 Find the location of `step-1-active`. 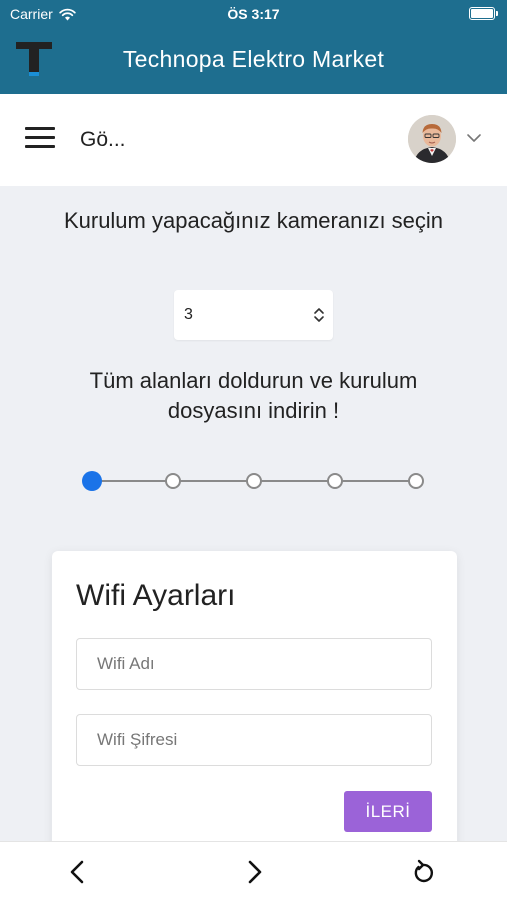

step-1-active is located at coordinates (92, 481).